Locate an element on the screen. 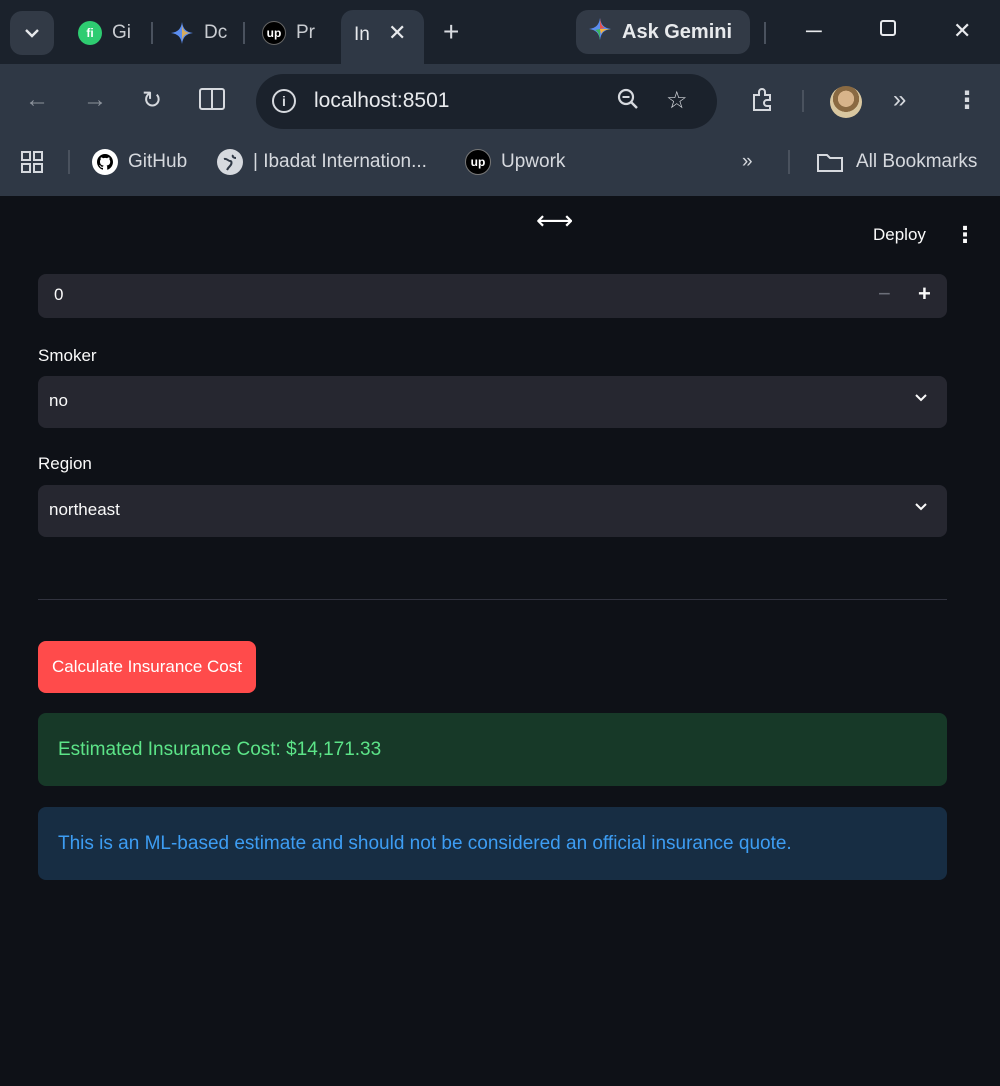 The image size is (1000, 1086). extensions-icon is located at coordinates (762, 103).